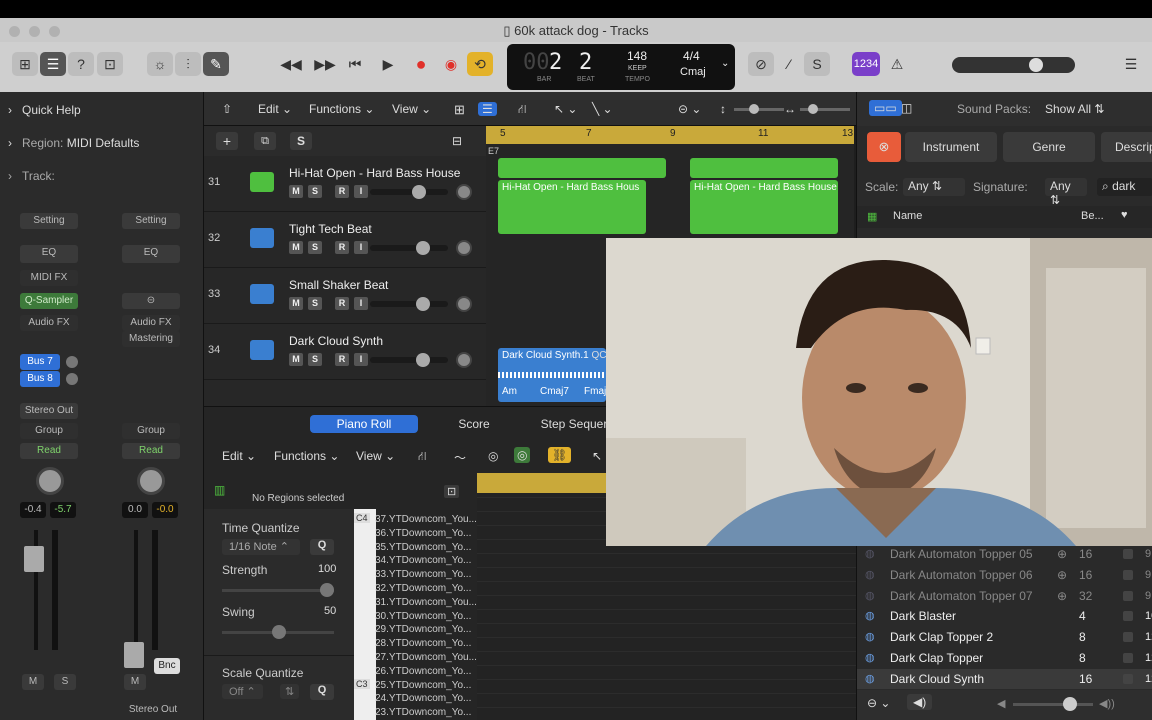 The height and width of the screenshot is (720, 1152). What do you see at coordinates (345, 352) in the screenshot?
I see `track-row: 34 Dark Cloud Synth M S R I` at bounding box center [345, 352].